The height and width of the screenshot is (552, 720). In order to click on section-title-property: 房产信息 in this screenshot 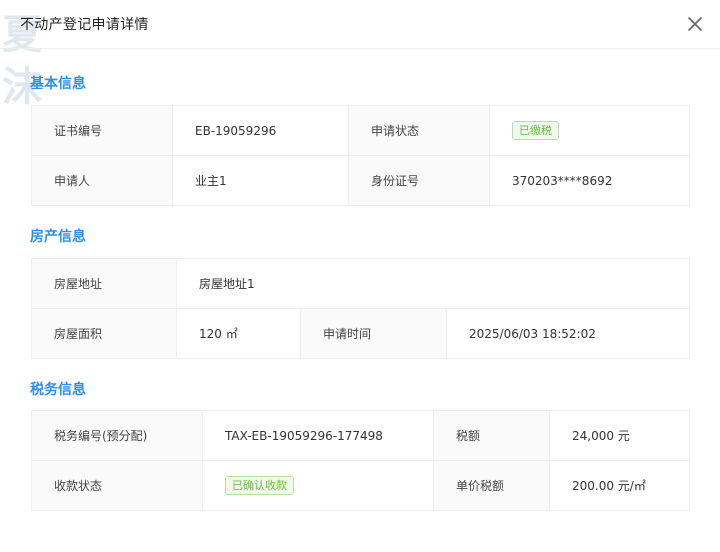, I will do `click(58, 237)`.